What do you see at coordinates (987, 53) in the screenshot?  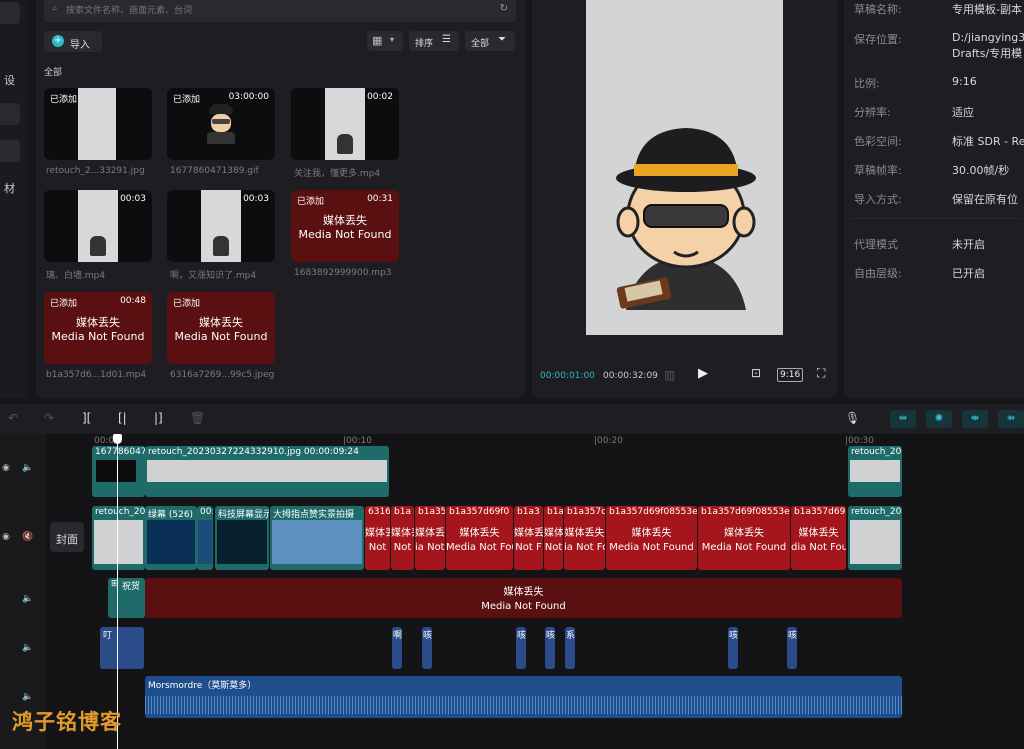 I see `prop-value: Drafts/专用模` at bounding box center [987, 53].